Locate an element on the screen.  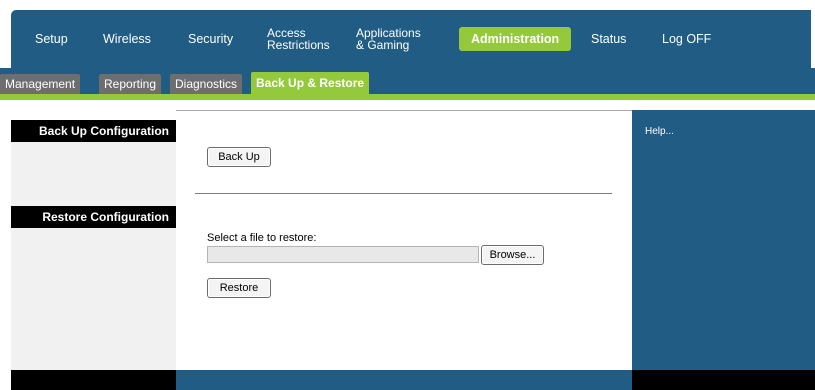
tab-back-up-restore: Back Up & Restore is located at coordinates (310, 83).